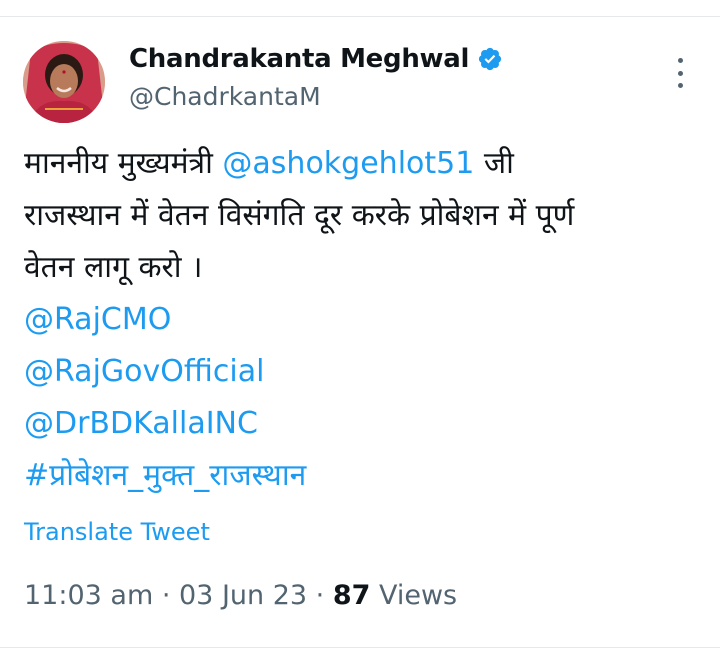  I want to click on tweet-meta: 11:03 am · 03 Jun 23 · 87 Views, so click(240, 595).